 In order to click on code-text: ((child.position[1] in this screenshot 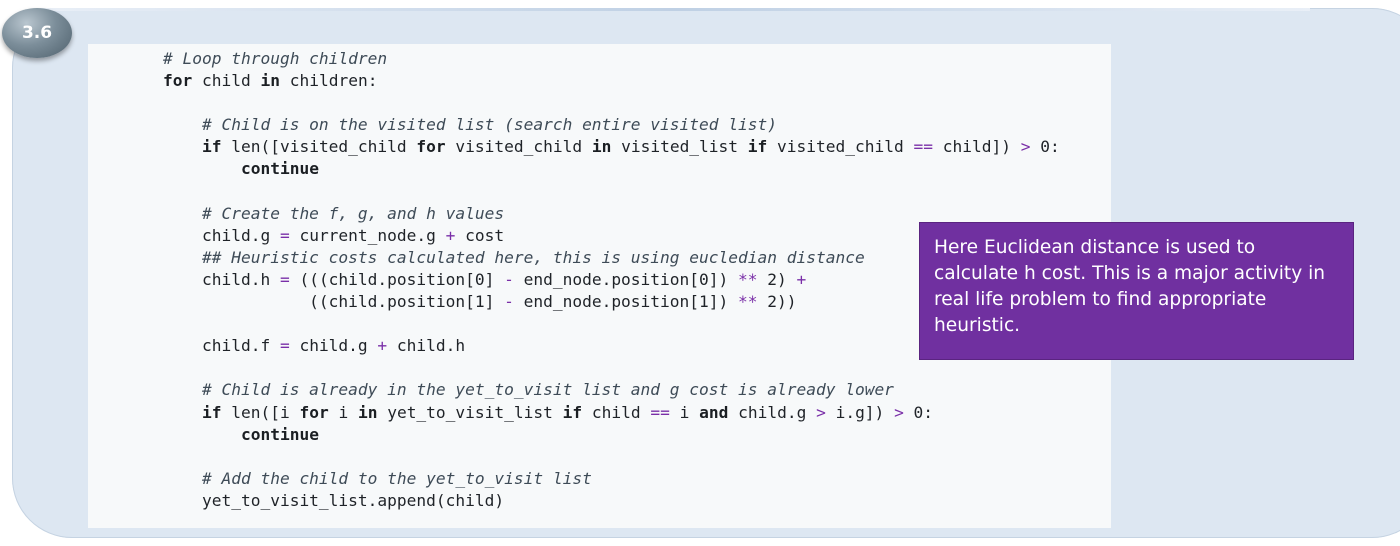, I will do `click(334, 302)`.